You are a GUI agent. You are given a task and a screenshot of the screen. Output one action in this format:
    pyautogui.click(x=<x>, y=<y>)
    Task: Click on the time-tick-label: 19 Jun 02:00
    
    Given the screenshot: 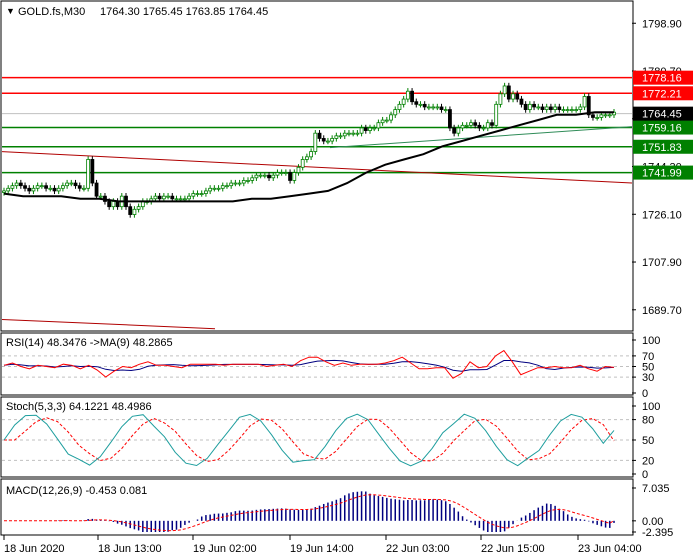 What is the action you would take?
    pyautogui.click(x=225, y=549)
    